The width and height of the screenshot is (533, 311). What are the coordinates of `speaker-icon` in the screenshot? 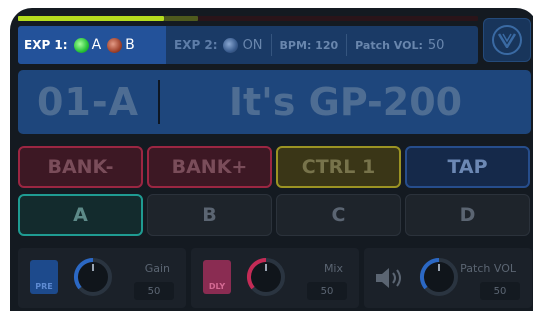 It's located at (389, 281).